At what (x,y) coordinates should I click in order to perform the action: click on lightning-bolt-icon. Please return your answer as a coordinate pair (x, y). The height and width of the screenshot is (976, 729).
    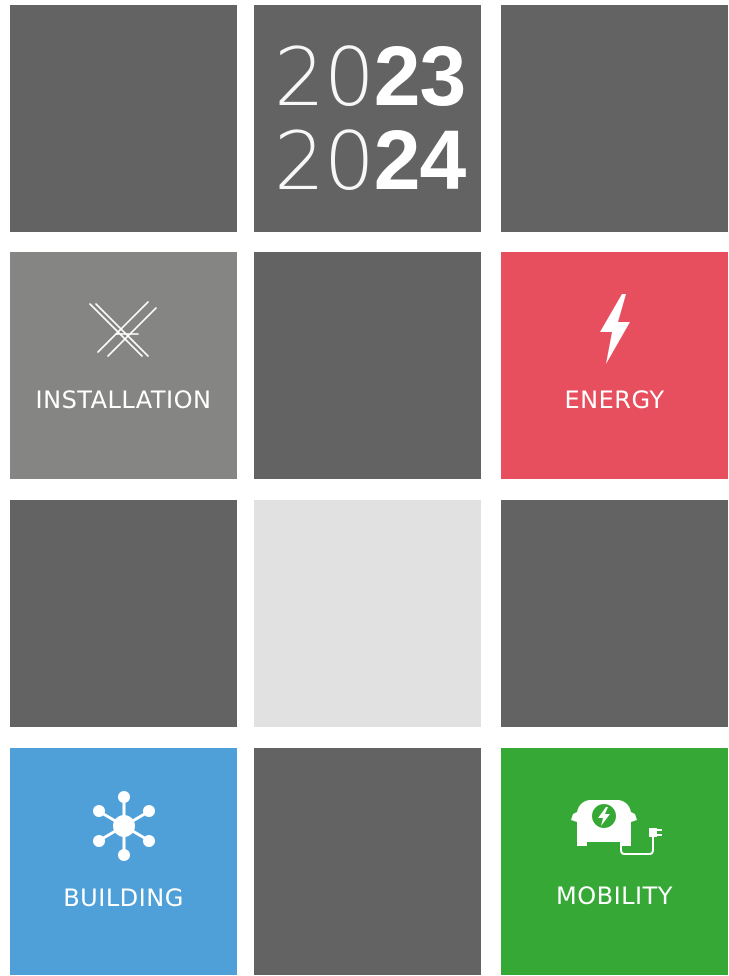
    Looking at the image, I should click on (614, 329).